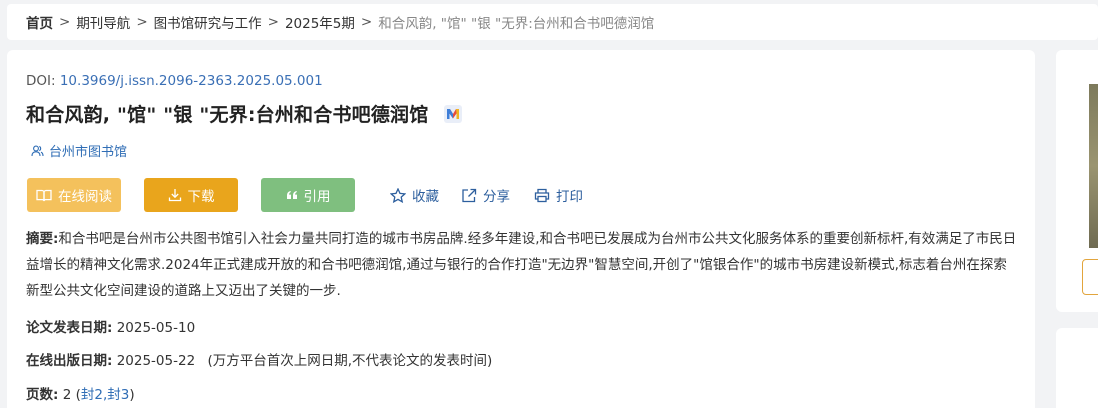  I want to click on pages-row: 页数: 2 (封2,封3), so click(80, 393).